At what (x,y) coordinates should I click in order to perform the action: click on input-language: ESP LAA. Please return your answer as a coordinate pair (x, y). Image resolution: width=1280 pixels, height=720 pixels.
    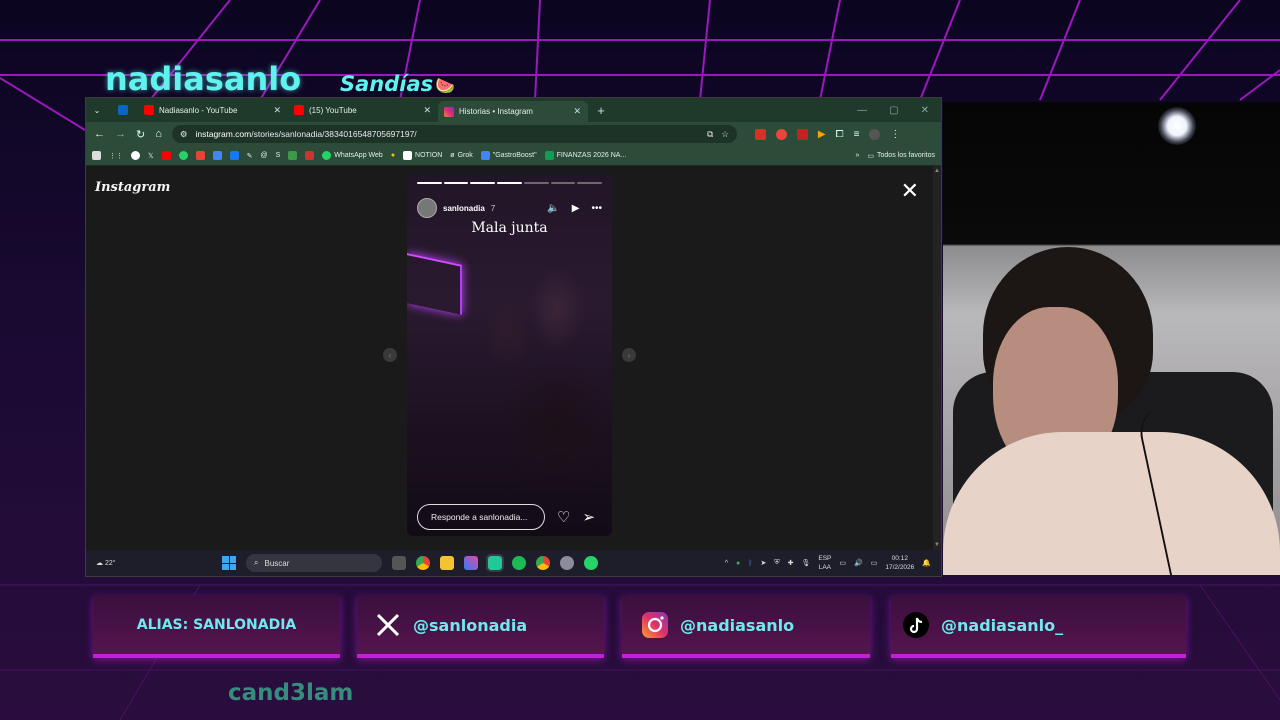
    Looking at the image, I should click on (824, 563).